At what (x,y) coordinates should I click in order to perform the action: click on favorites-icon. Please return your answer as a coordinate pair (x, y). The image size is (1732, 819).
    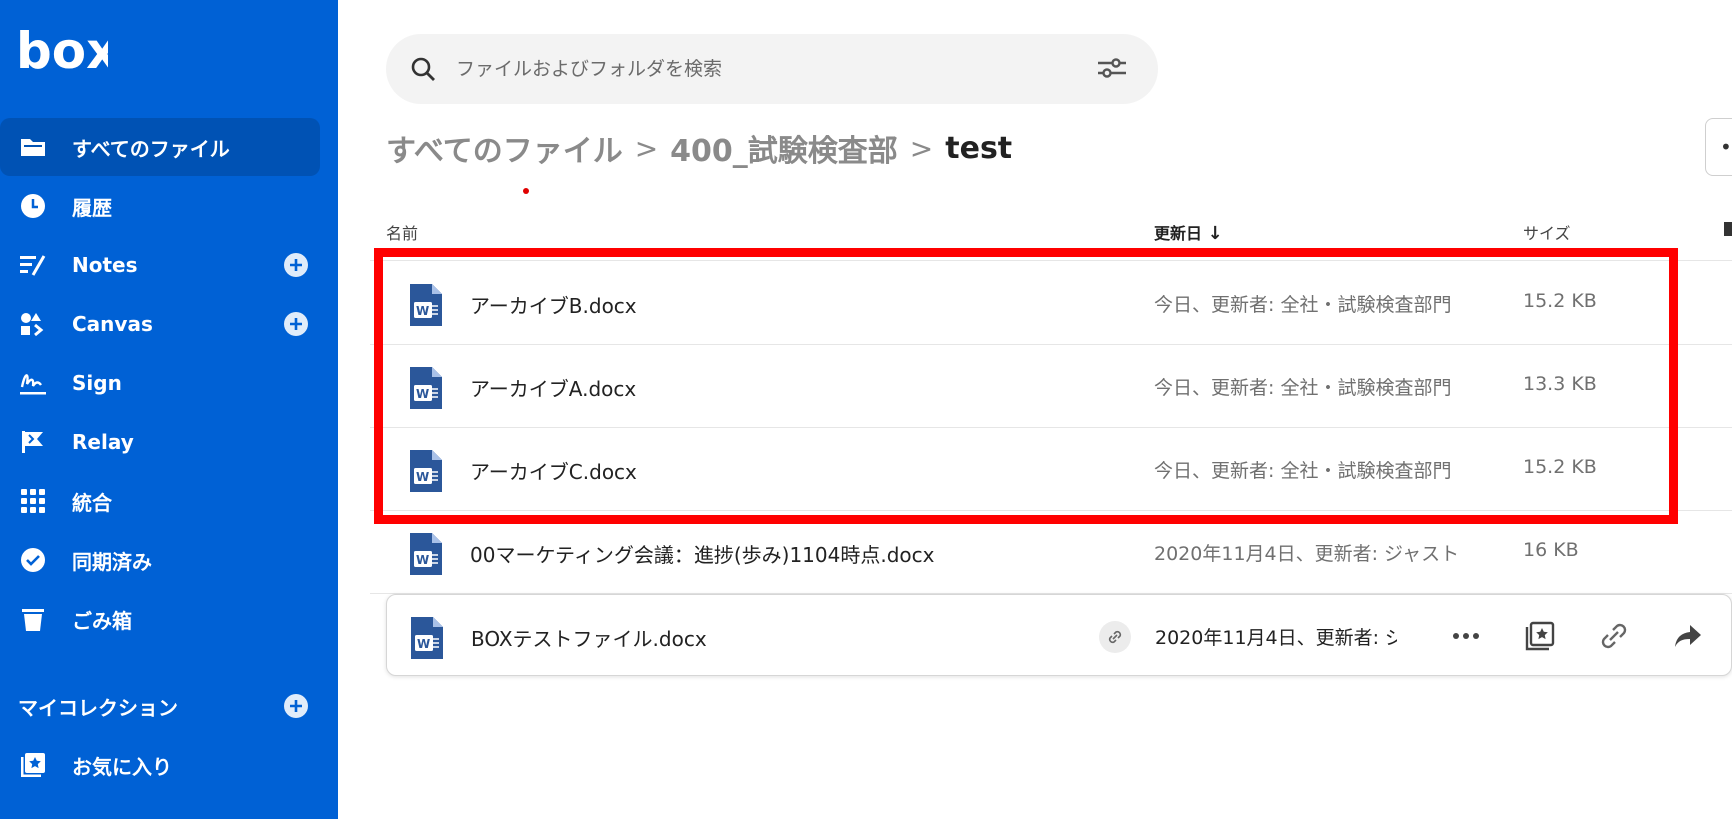
    Looking at the image, I should click on (33, 765).